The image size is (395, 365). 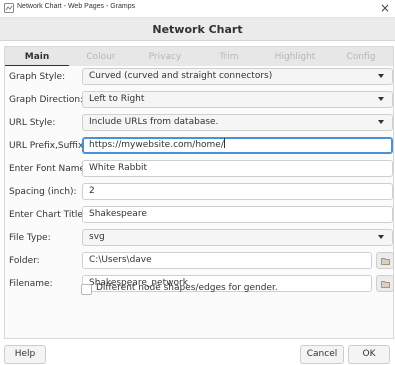 I want to click on filename-browse-button, so click(x=385, y=283).